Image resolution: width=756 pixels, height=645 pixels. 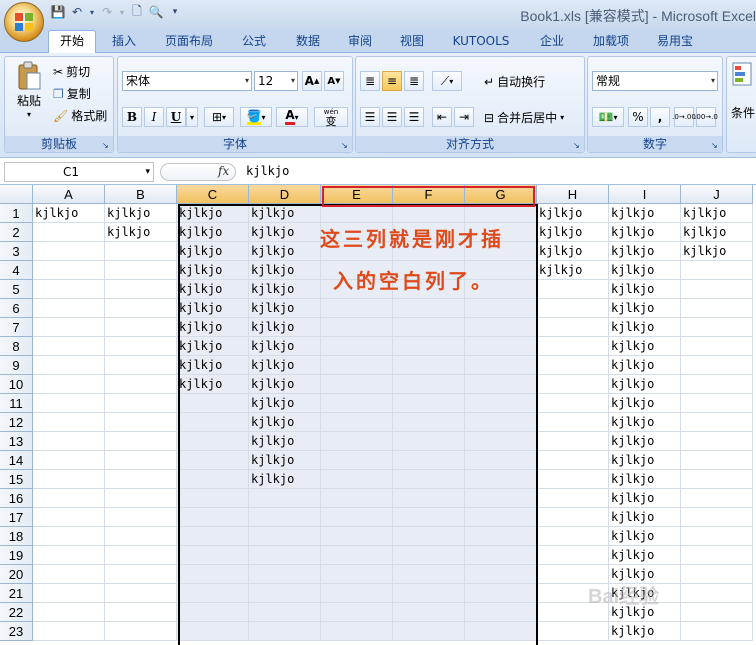 What do you see at coordinates (69, 536) in the screenshot?
I see `cell-a18` at bounding box center [69, 536].